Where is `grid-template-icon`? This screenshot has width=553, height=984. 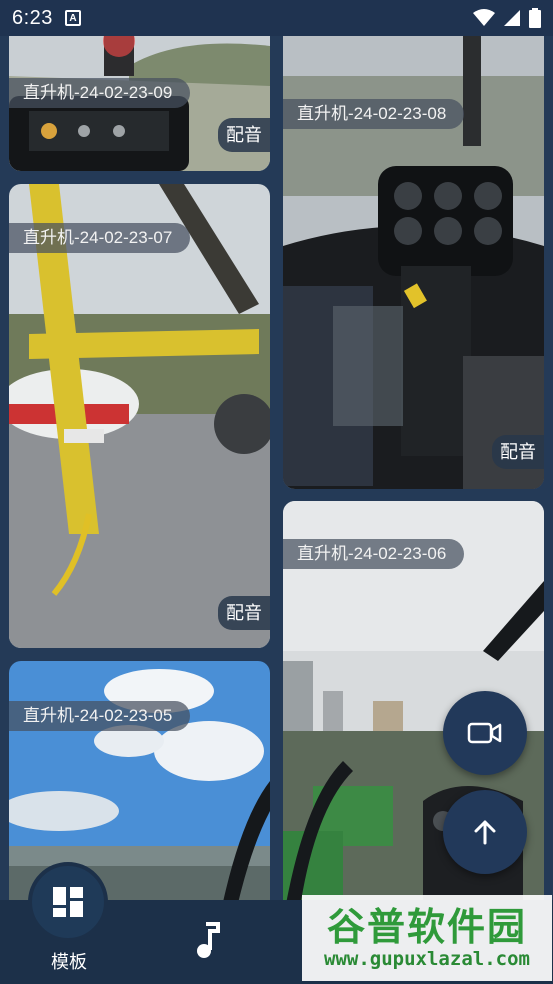 grid-template-icon is located at coordinates (68, 902).